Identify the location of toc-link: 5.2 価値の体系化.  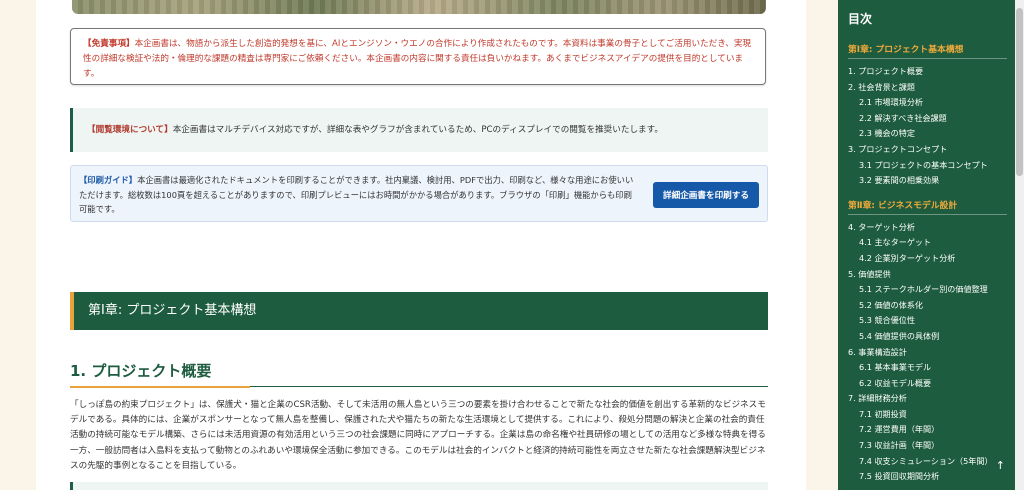
(931, 306).